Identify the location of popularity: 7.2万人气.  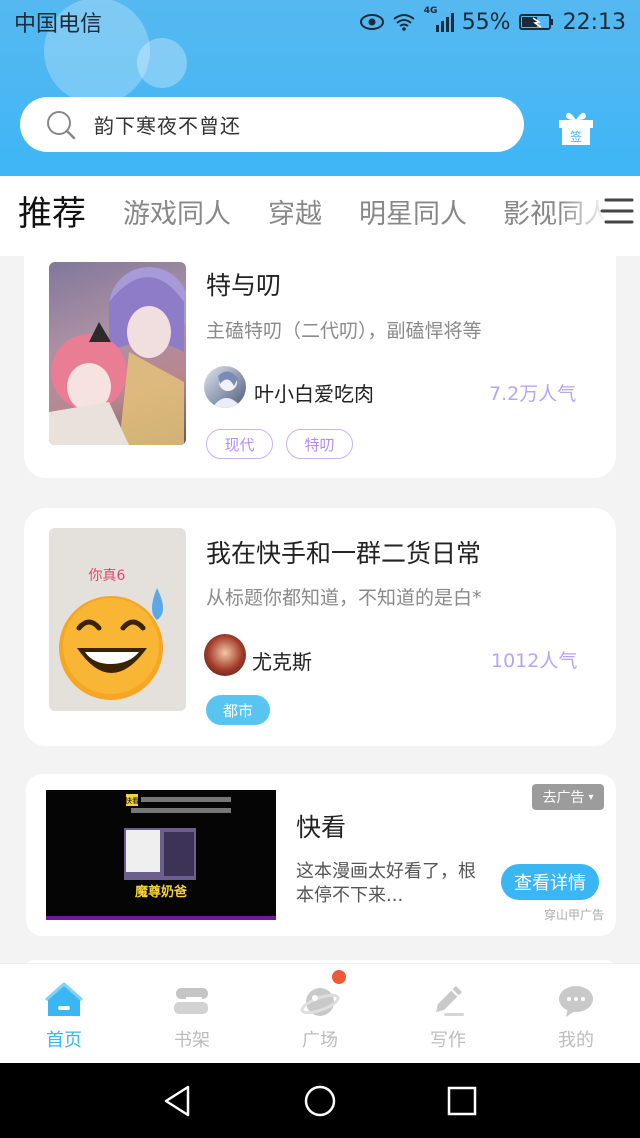
(533, 394).